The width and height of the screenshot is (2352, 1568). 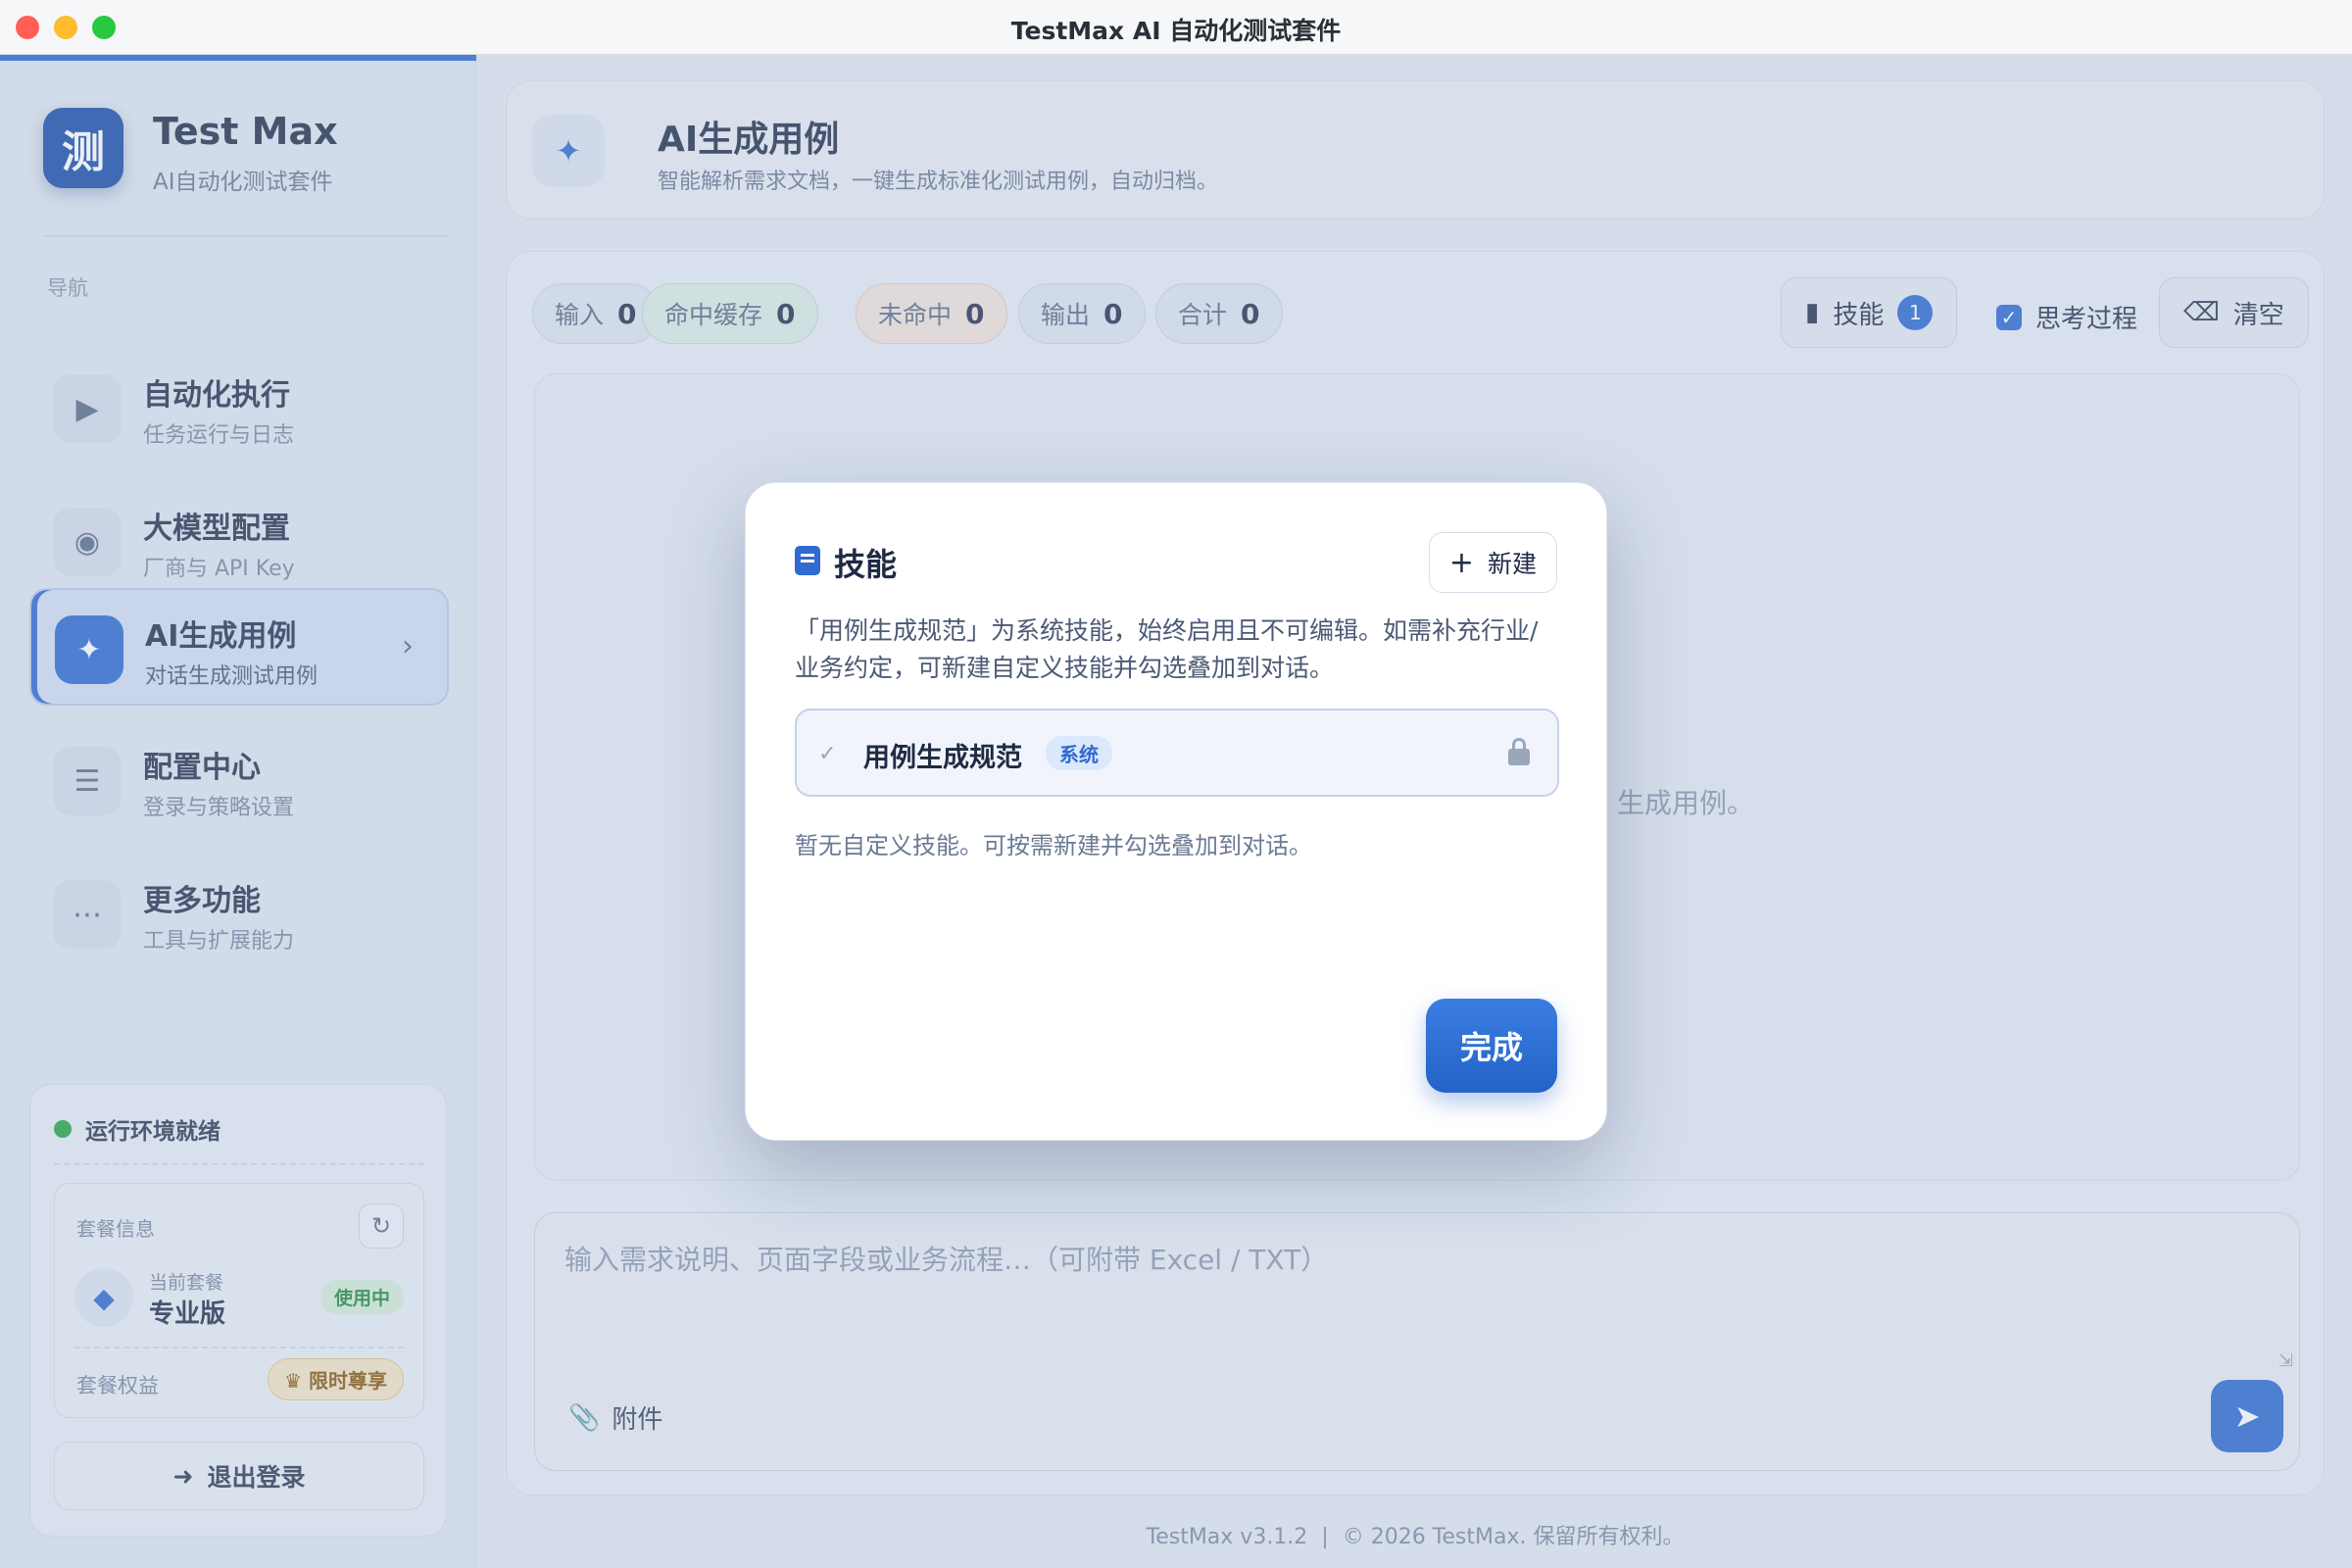 I want to click on window-titlebar: TestMax AI 自动化测试套件, so click(x=1176, y=27).